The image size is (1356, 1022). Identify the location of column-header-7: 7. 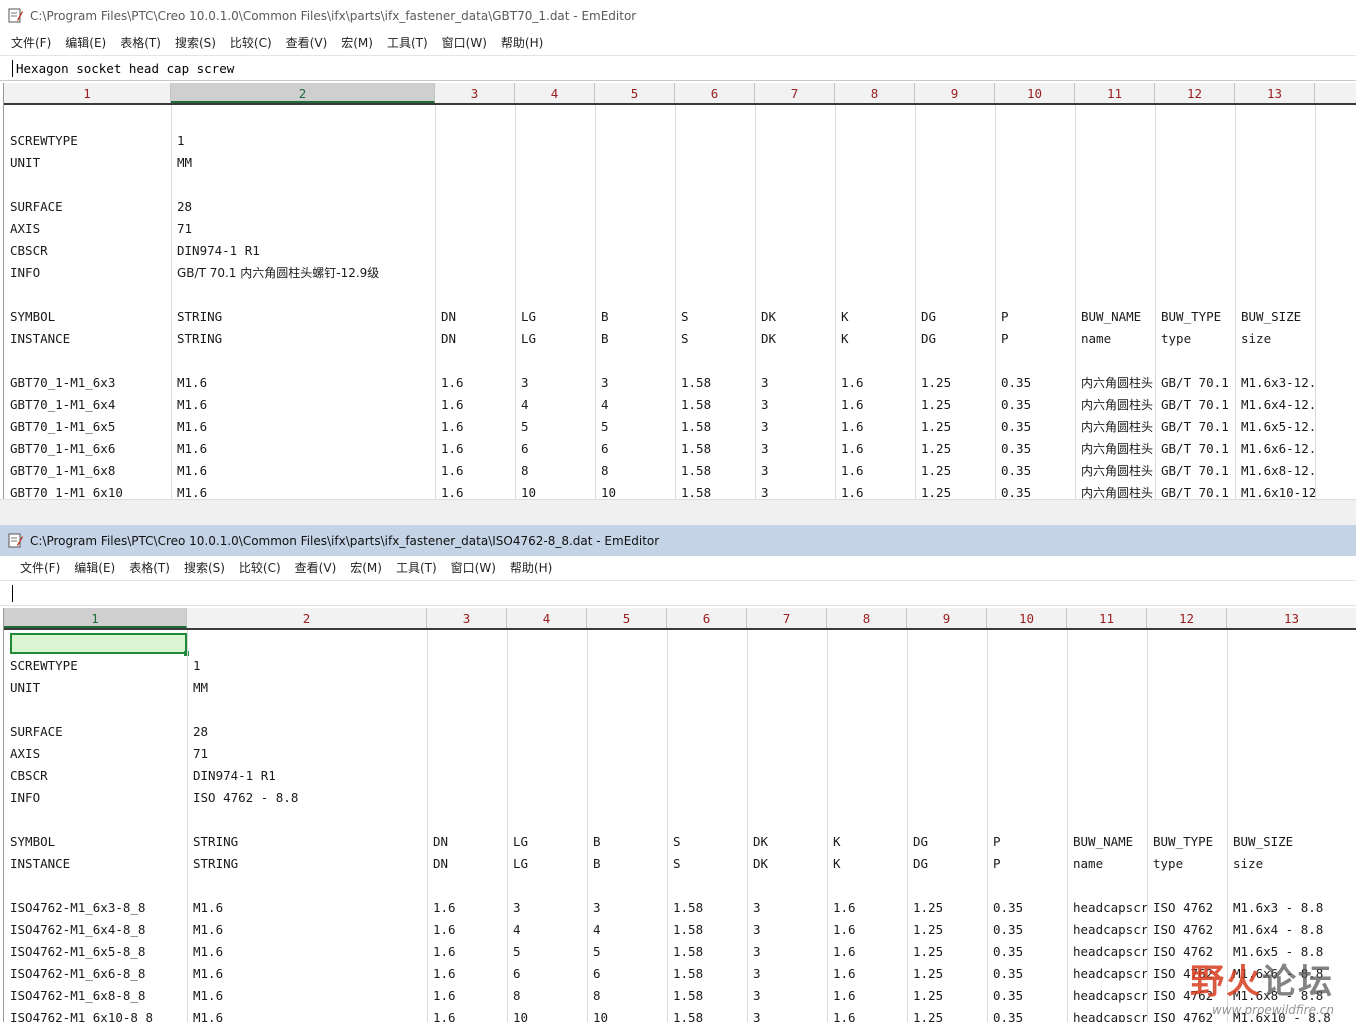
(795, 93).